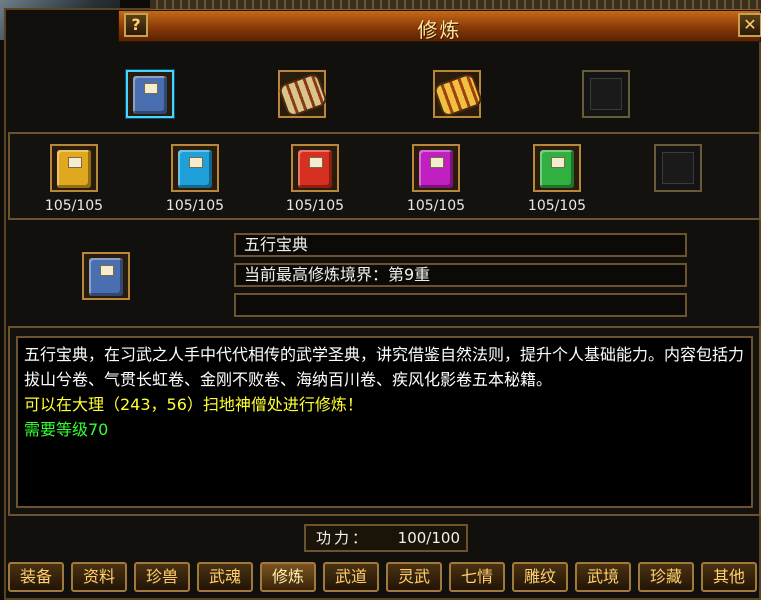 Image resolution: width=761 pixels, height=600 pixels. What do you see at coordinates (351, 577) in the screenshot?
I see `tab-martial-way: 武道` at bounding box center [351, 577].